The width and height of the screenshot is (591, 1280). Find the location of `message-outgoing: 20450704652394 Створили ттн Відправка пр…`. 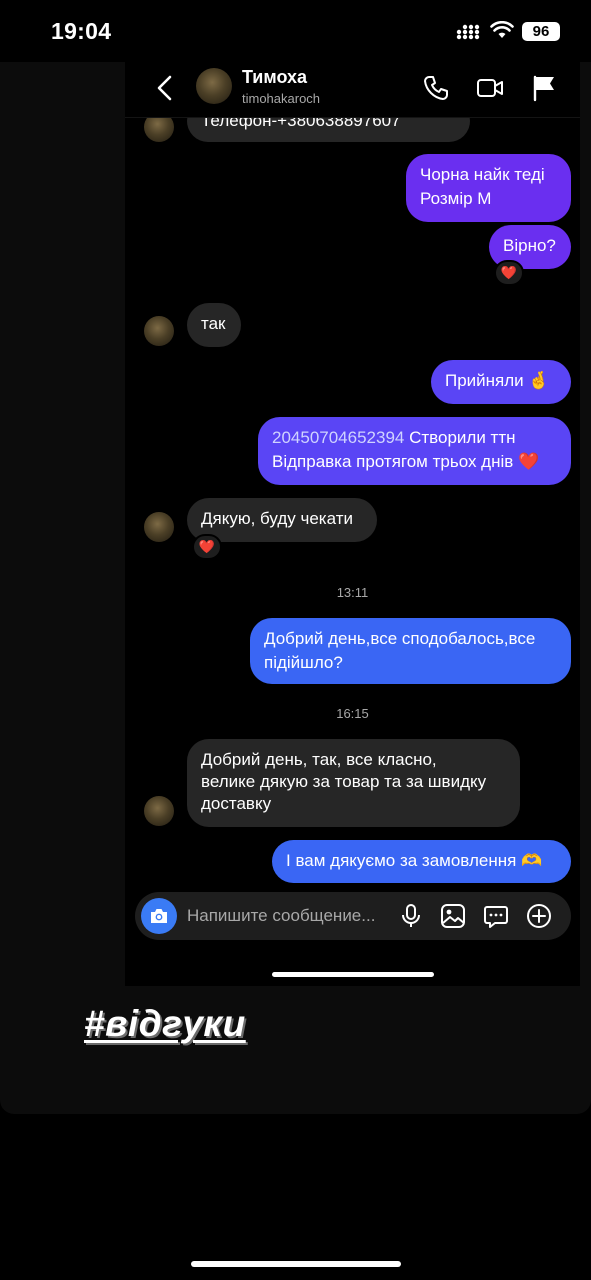

message-outgoing: 20450704652394 Створили ттн Відправка пр… is located at coordinates (414, 451).